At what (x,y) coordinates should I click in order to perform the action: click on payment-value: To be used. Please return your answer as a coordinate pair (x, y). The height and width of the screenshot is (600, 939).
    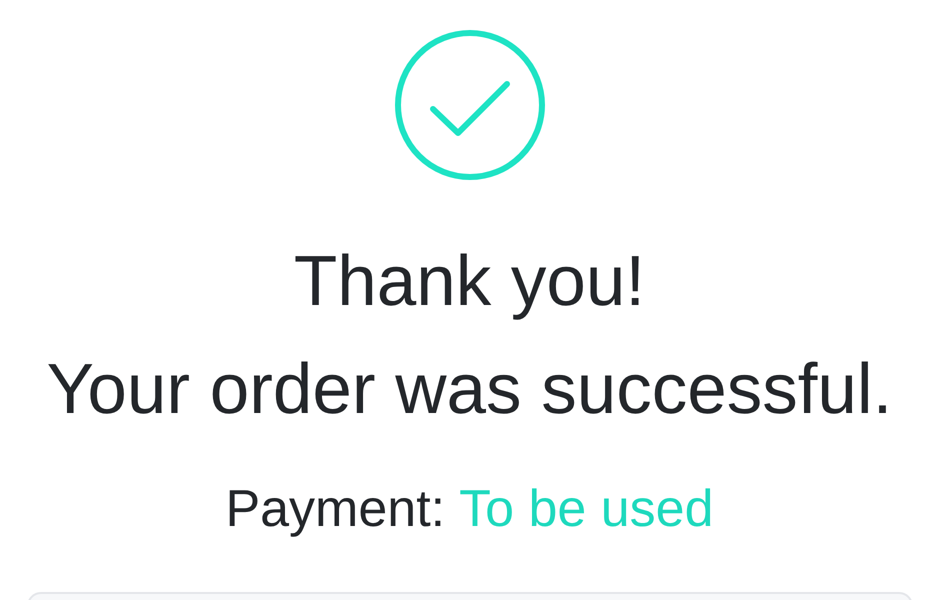
    Looking at the image, I should click on (586, 509).